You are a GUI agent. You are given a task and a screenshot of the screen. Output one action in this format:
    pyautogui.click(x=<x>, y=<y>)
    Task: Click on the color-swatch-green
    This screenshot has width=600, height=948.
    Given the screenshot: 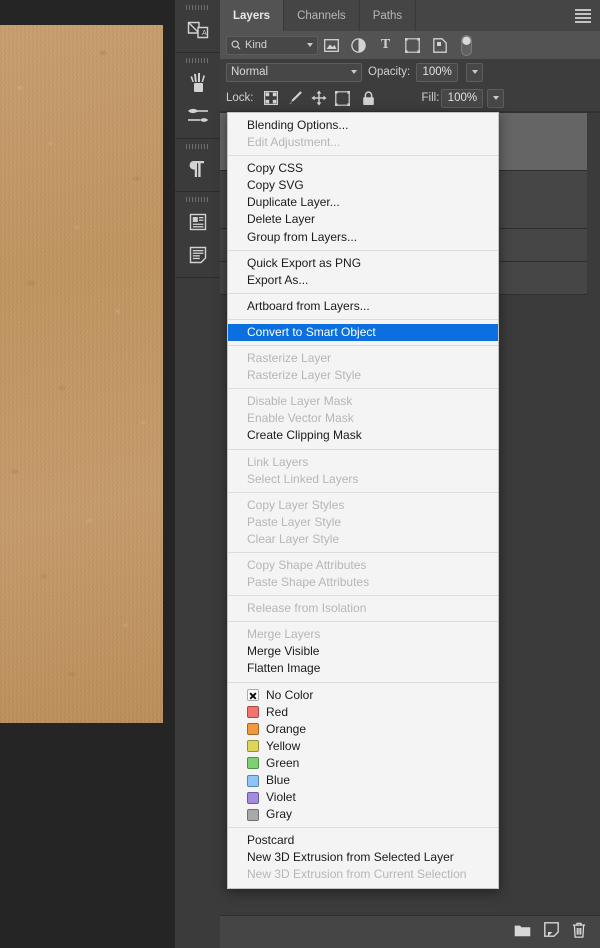 What is the action you would take?
    pyautogui.click(x=253, y=763)
    